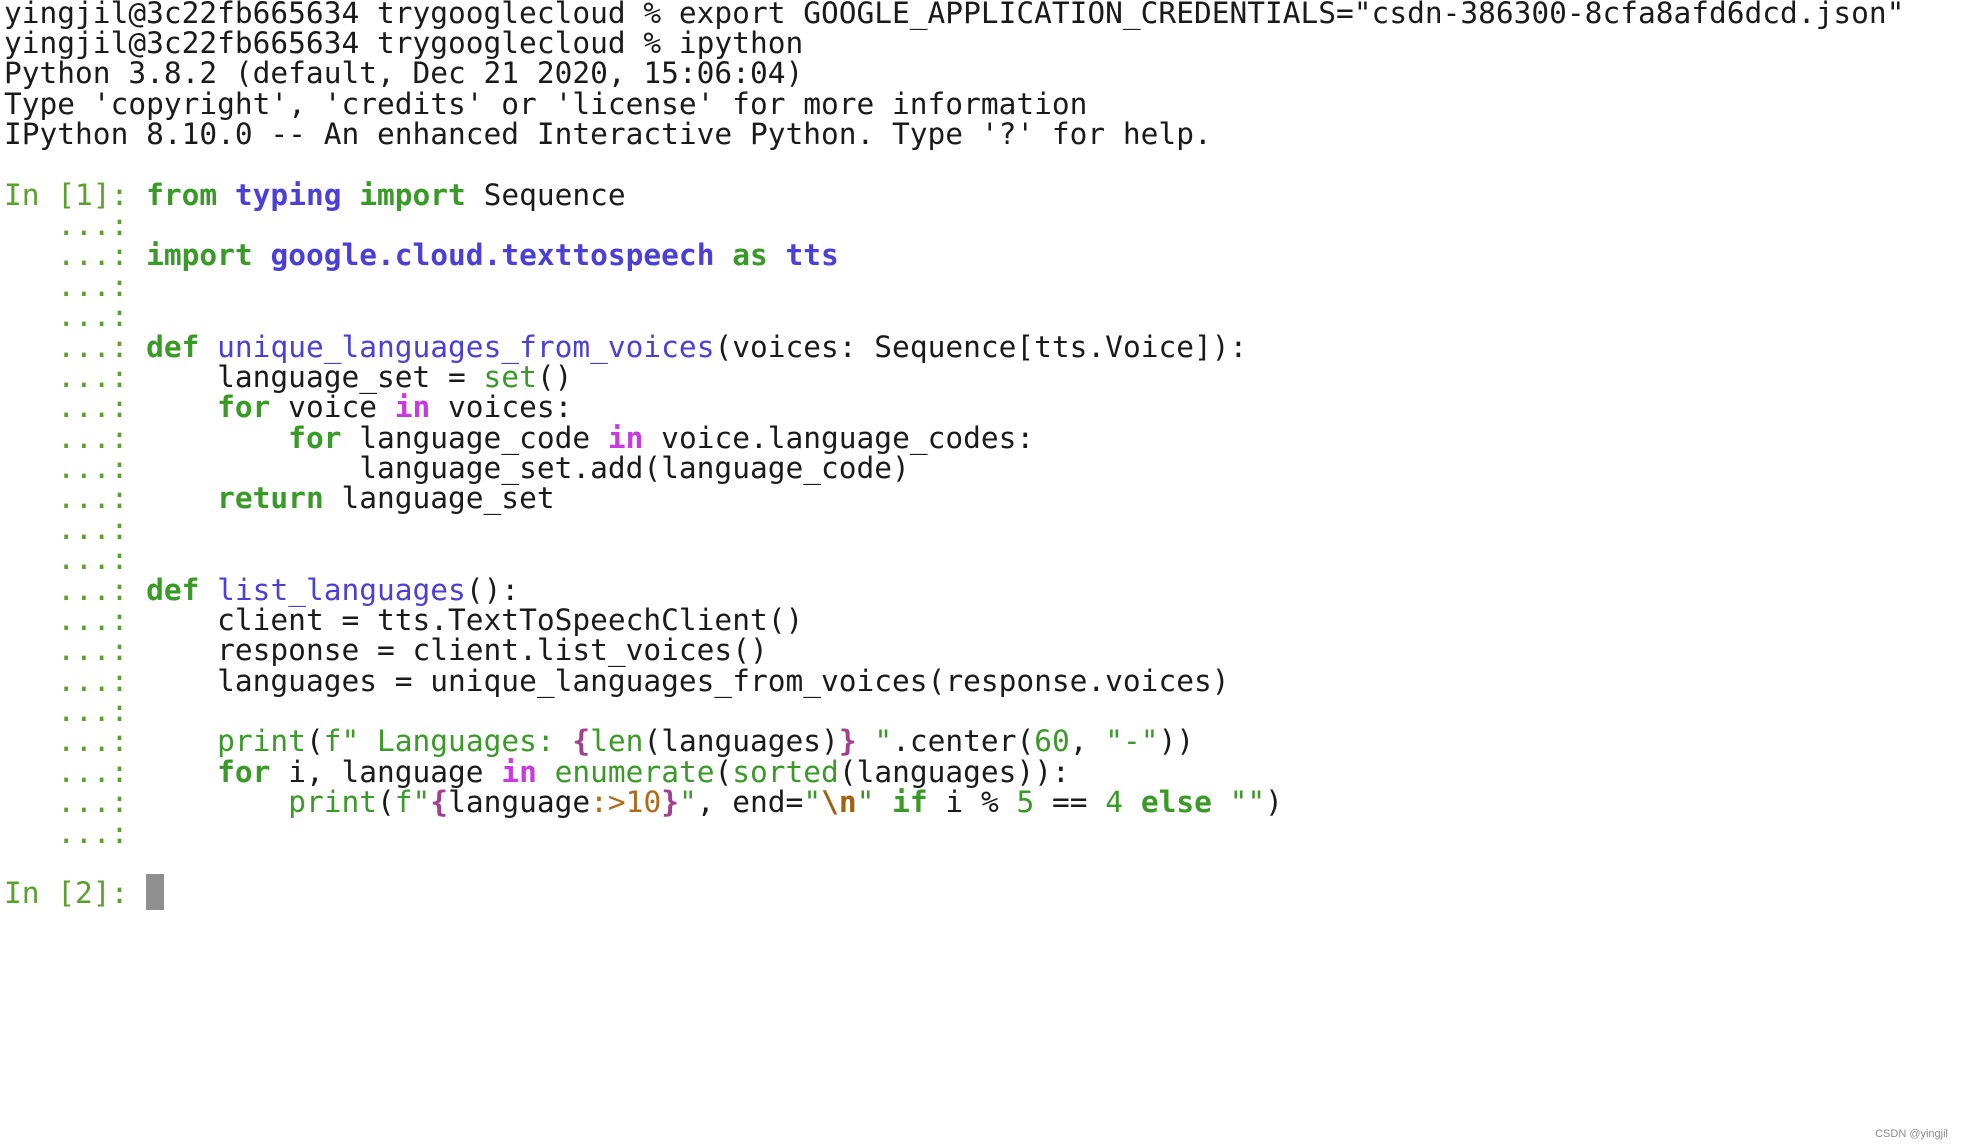 This screenshot has height=1146, width=1962. Describe the element at coordinates (75, 833) in the screenshot. I see `code-line-22: ...:` at that location.